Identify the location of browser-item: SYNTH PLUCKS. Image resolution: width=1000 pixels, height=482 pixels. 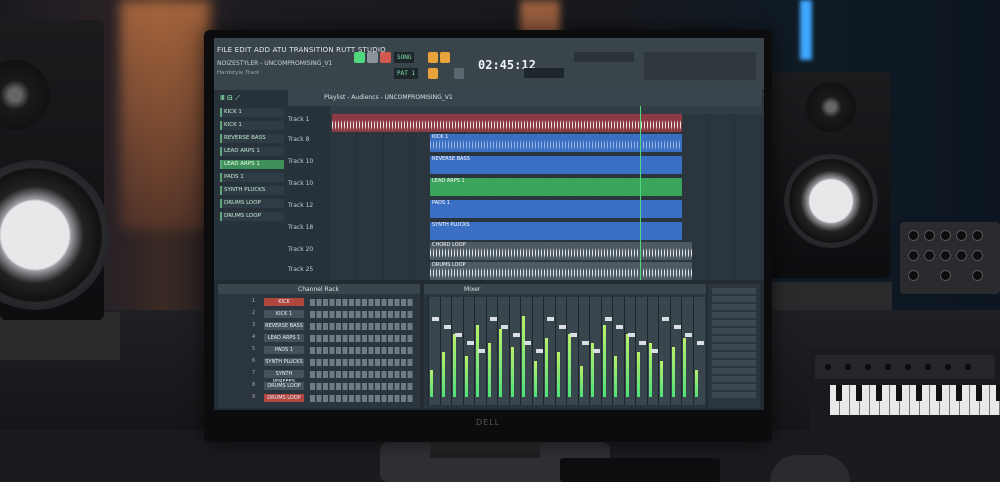
(252, 190).